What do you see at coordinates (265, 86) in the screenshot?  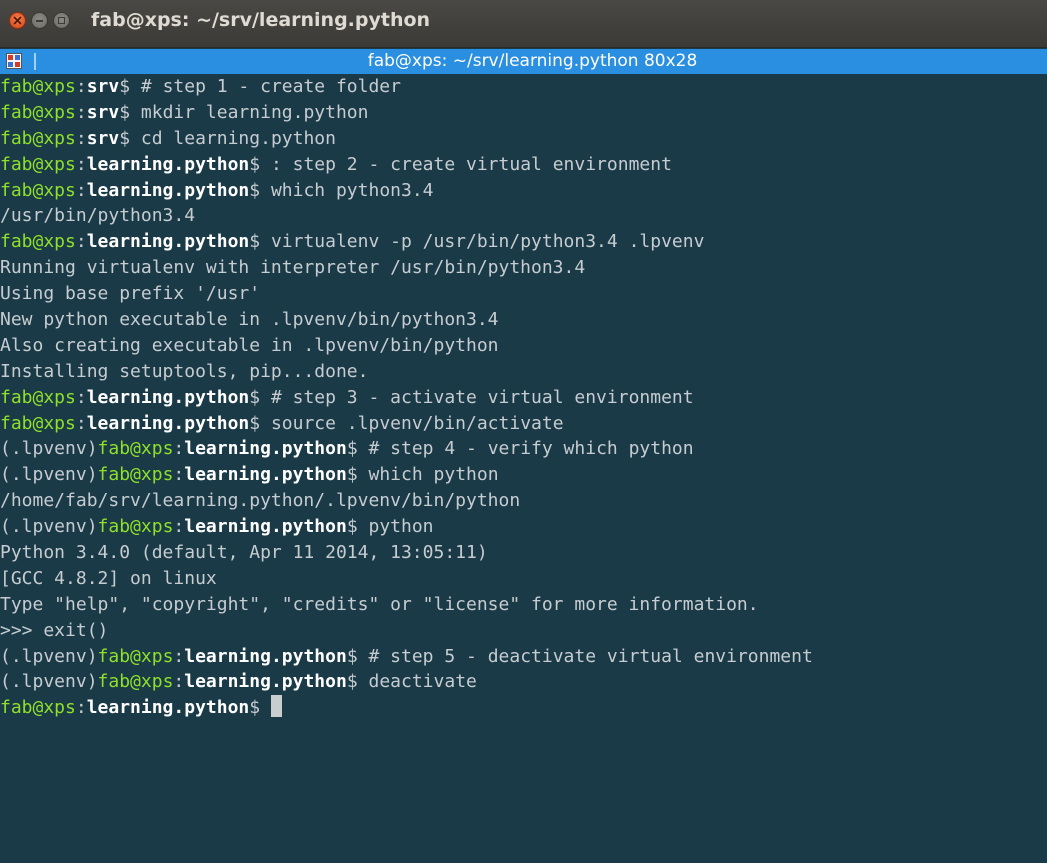 I see `command-text: # step 1 - create folder` at bounding box center [265, 86].